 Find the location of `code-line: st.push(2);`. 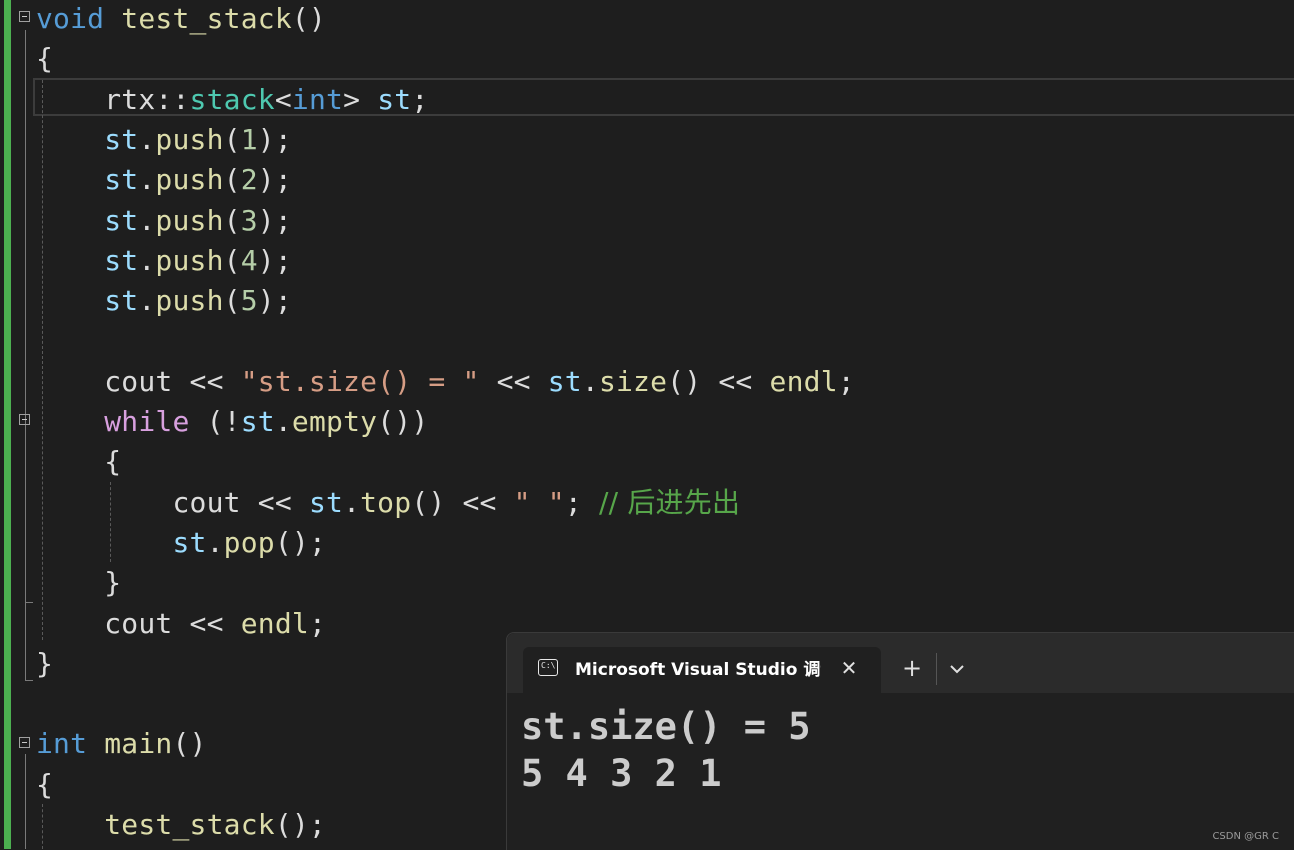

code-line: st.push(2); is located at coordinates (164, 180).